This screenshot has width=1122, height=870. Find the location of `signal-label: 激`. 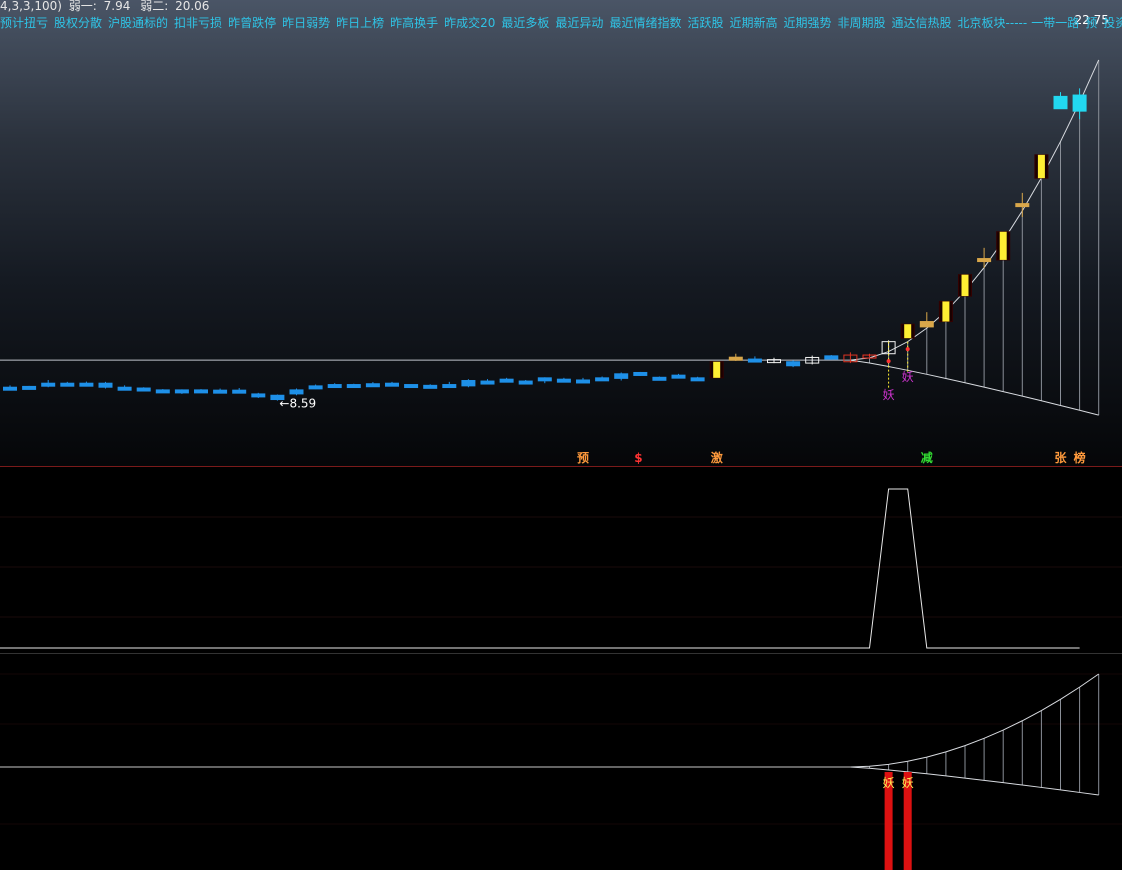

signal-label: 激 is located at coordinates (717, 457).